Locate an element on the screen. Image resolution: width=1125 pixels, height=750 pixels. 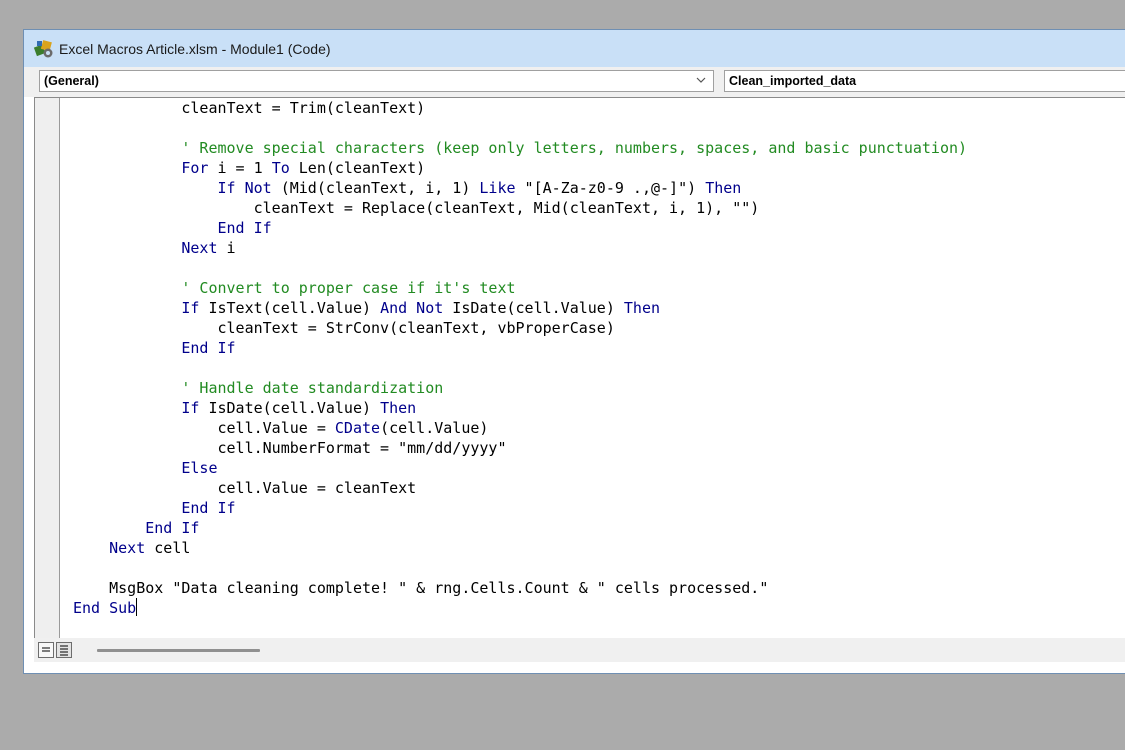
code-text: cleanText = Trim(cleanText) is located at coordinates (249, 108).